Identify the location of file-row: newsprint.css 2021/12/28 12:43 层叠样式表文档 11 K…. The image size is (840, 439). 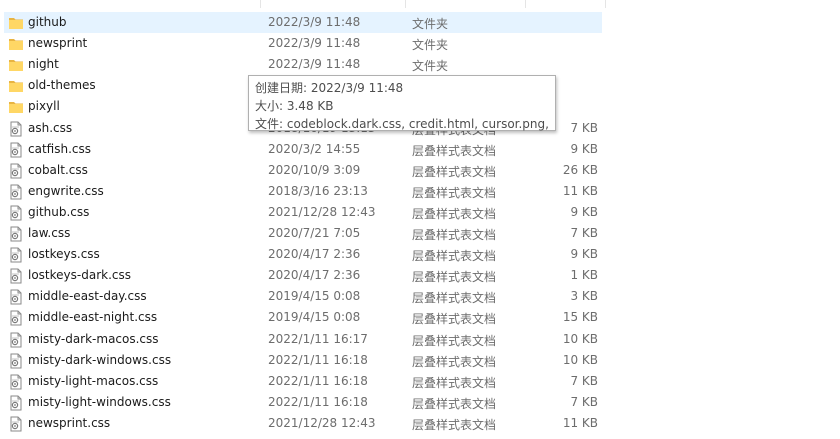
(303, 423).